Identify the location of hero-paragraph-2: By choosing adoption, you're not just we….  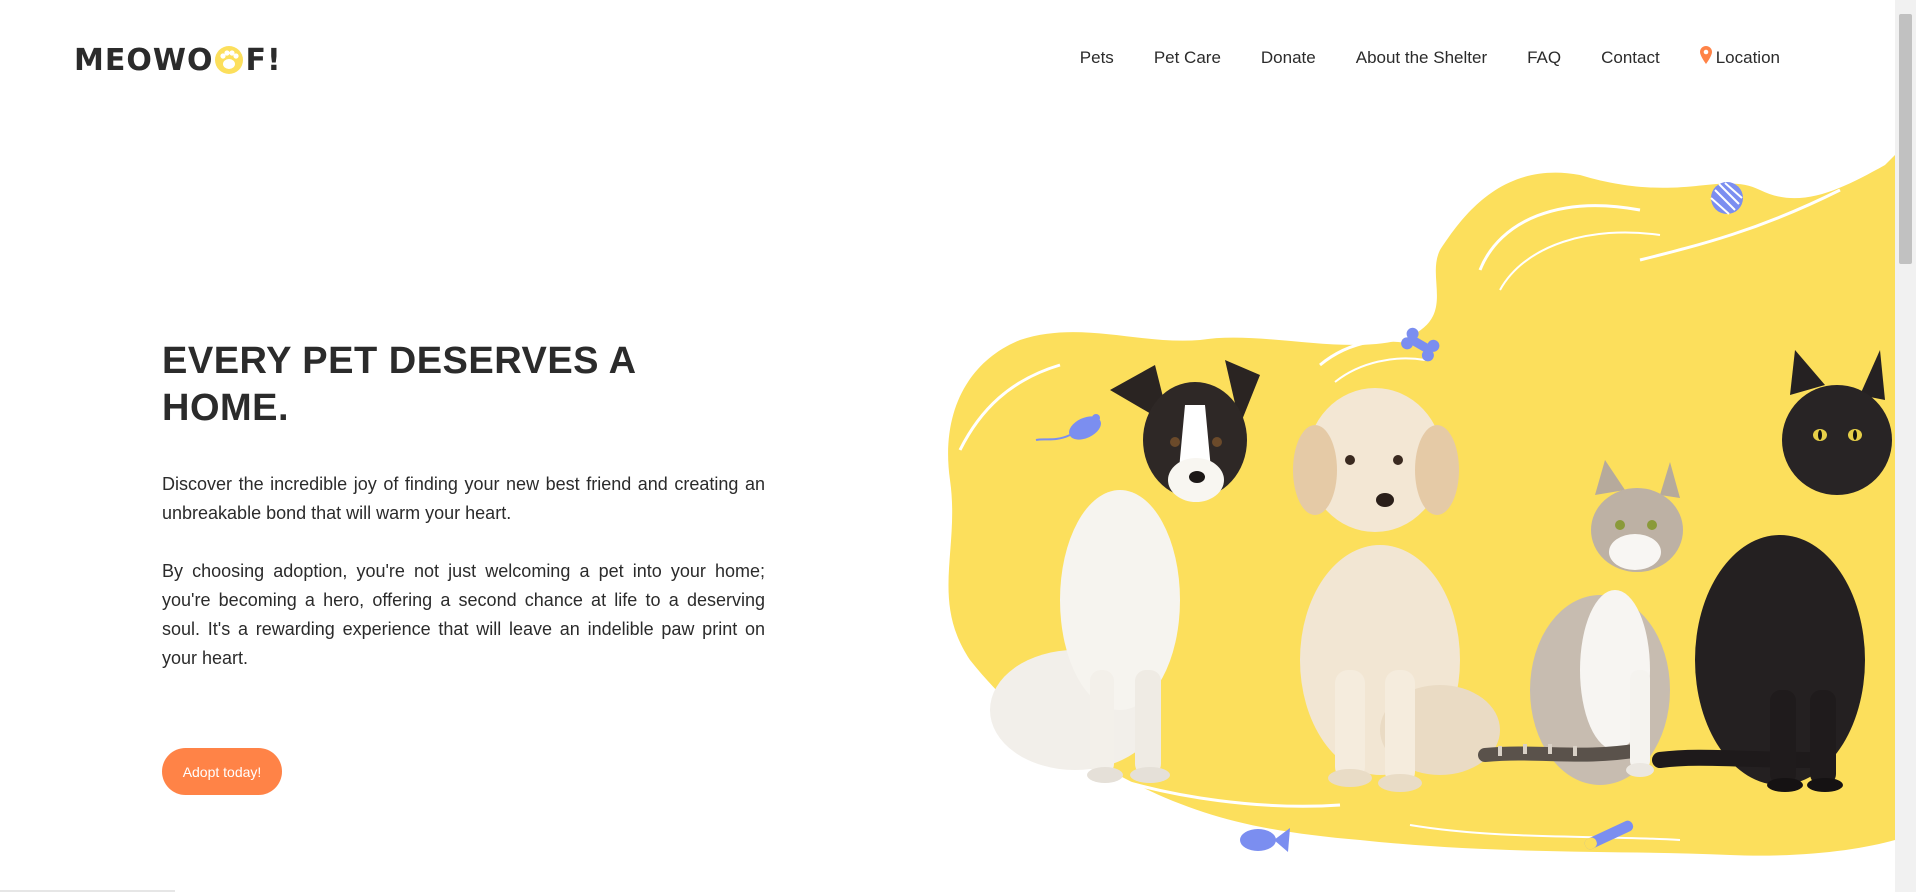
(463, 614).